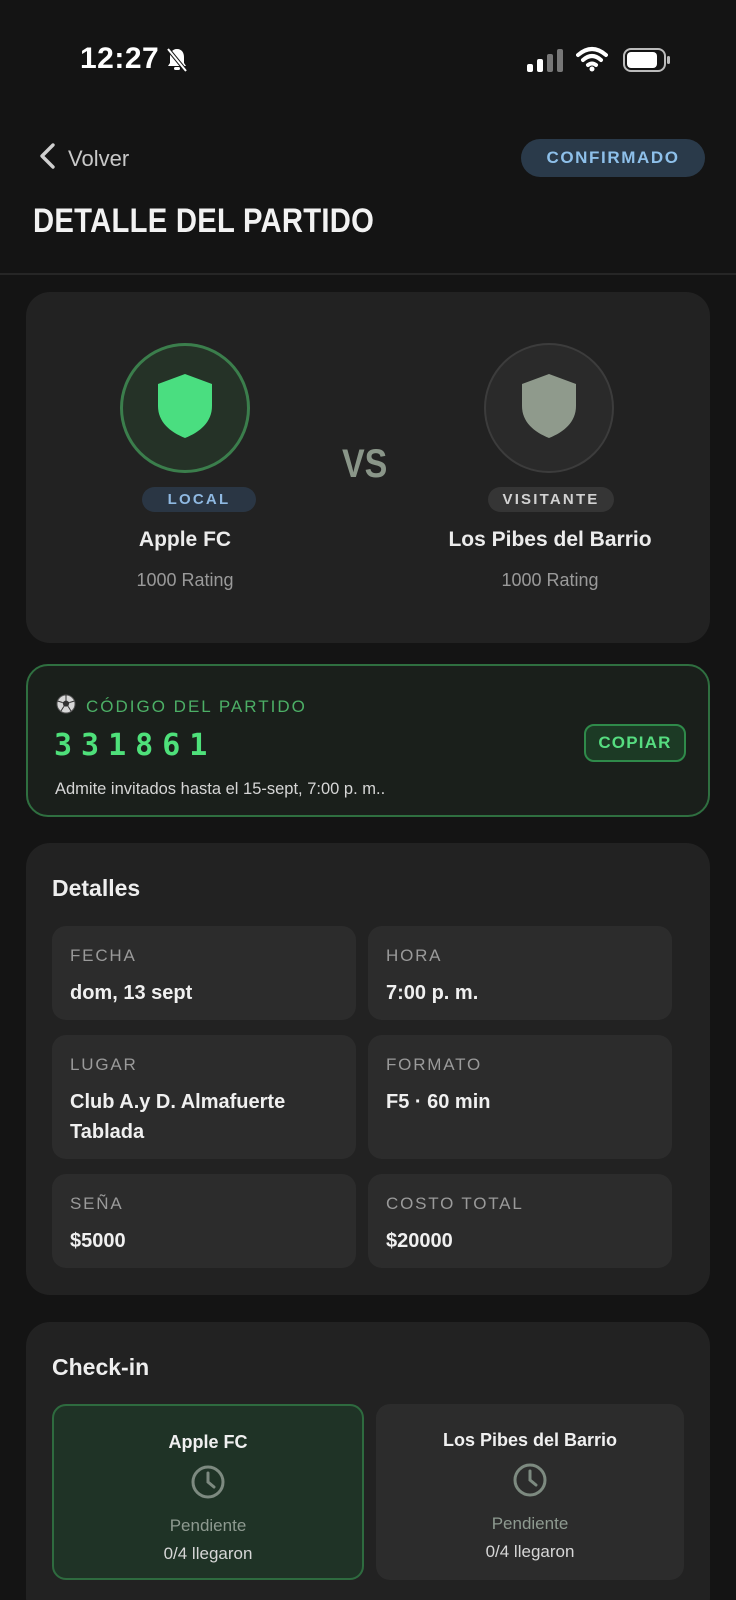 Image resolution: width=736 pixels, height=1600 pixels. What do you see at coordinates (196, 706) in the screenshot?
I see `match-code-label-text: CÓDIGO DEL PARTIDO` at bounding box center [196, 706].